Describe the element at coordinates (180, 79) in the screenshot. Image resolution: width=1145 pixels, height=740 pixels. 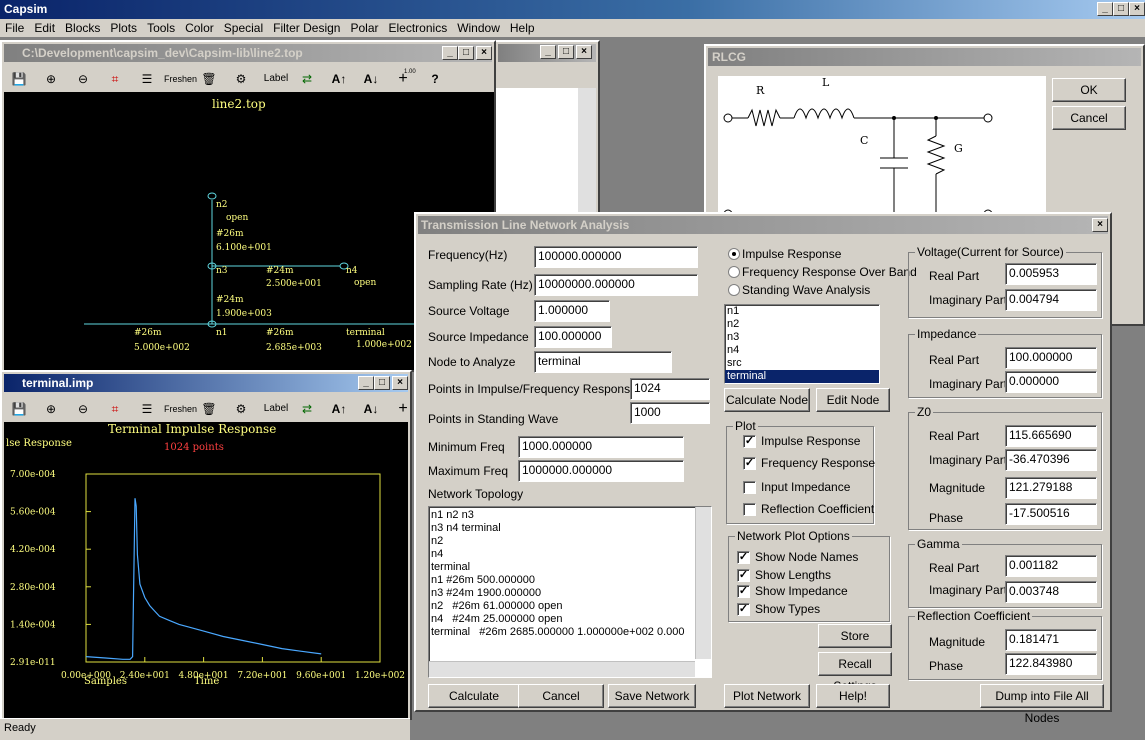
I see `freshen-button: Freshen` at that location.